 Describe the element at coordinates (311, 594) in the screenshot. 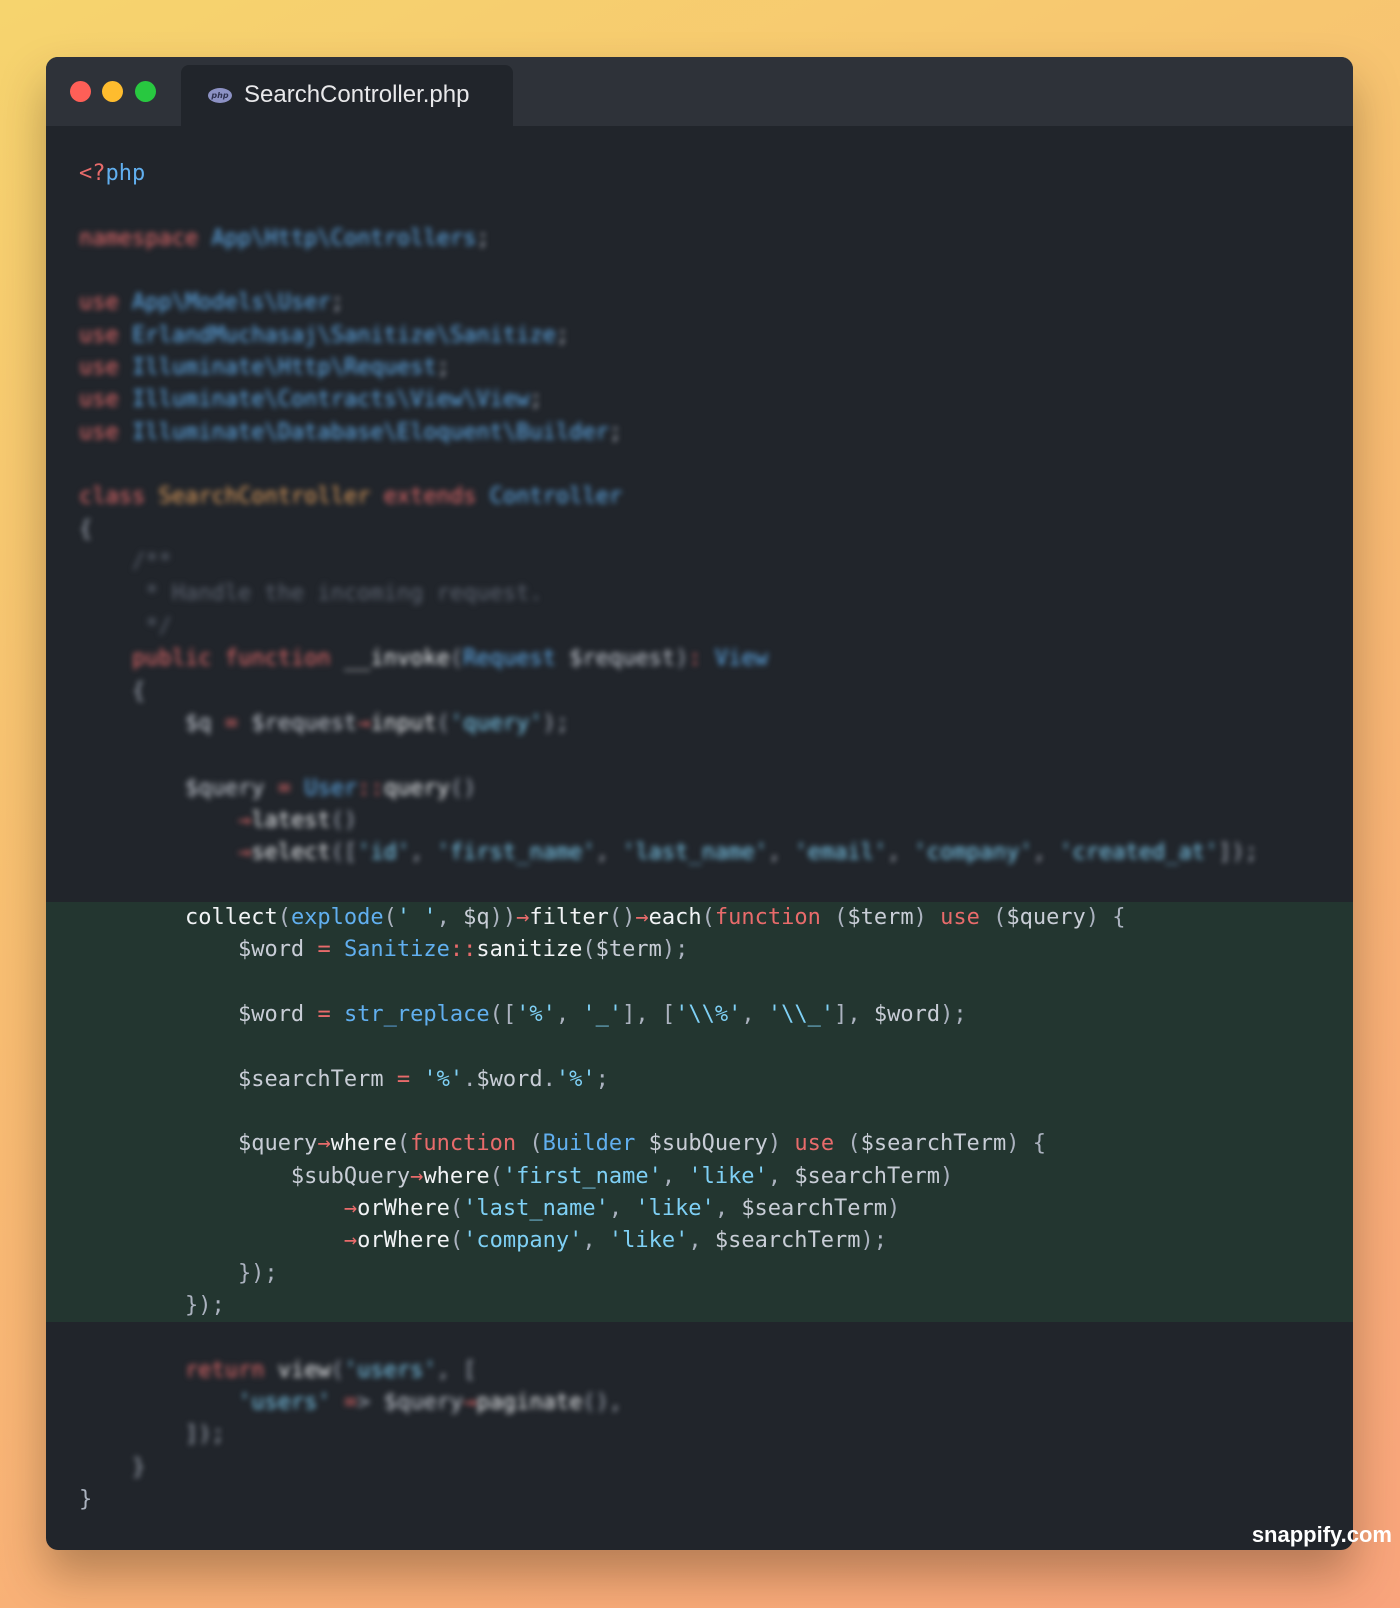

I see `code-line: * Handle the incoming request.` at that location.